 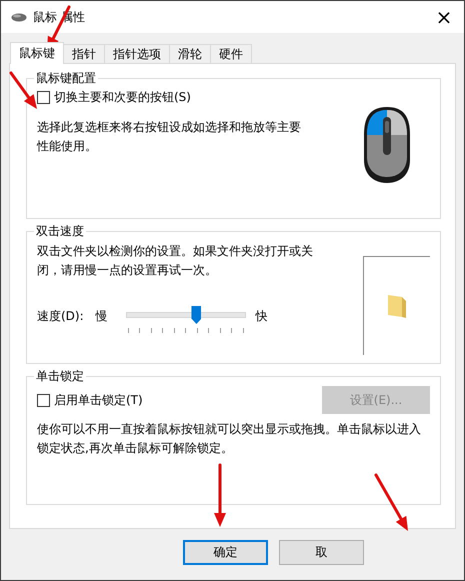 What do you see at coordinates (444, 17) in the screenshot?
I see `close-button: ×` at bounding box center [444, 17].